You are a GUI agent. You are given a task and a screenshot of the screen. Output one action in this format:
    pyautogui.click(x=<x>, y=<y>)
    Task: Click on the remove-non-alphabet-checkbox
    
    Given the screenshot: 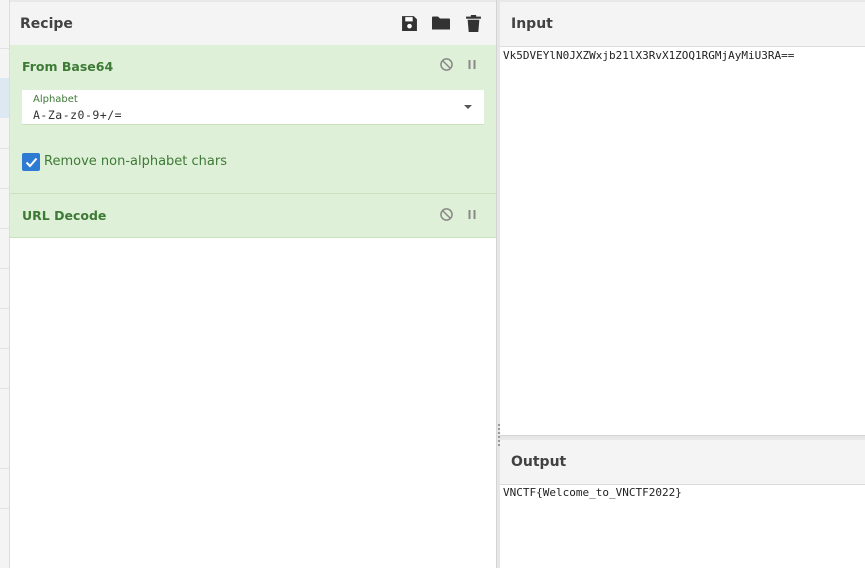 What is the action you would take?
    pyautogui.click(x=31, y=162)
    